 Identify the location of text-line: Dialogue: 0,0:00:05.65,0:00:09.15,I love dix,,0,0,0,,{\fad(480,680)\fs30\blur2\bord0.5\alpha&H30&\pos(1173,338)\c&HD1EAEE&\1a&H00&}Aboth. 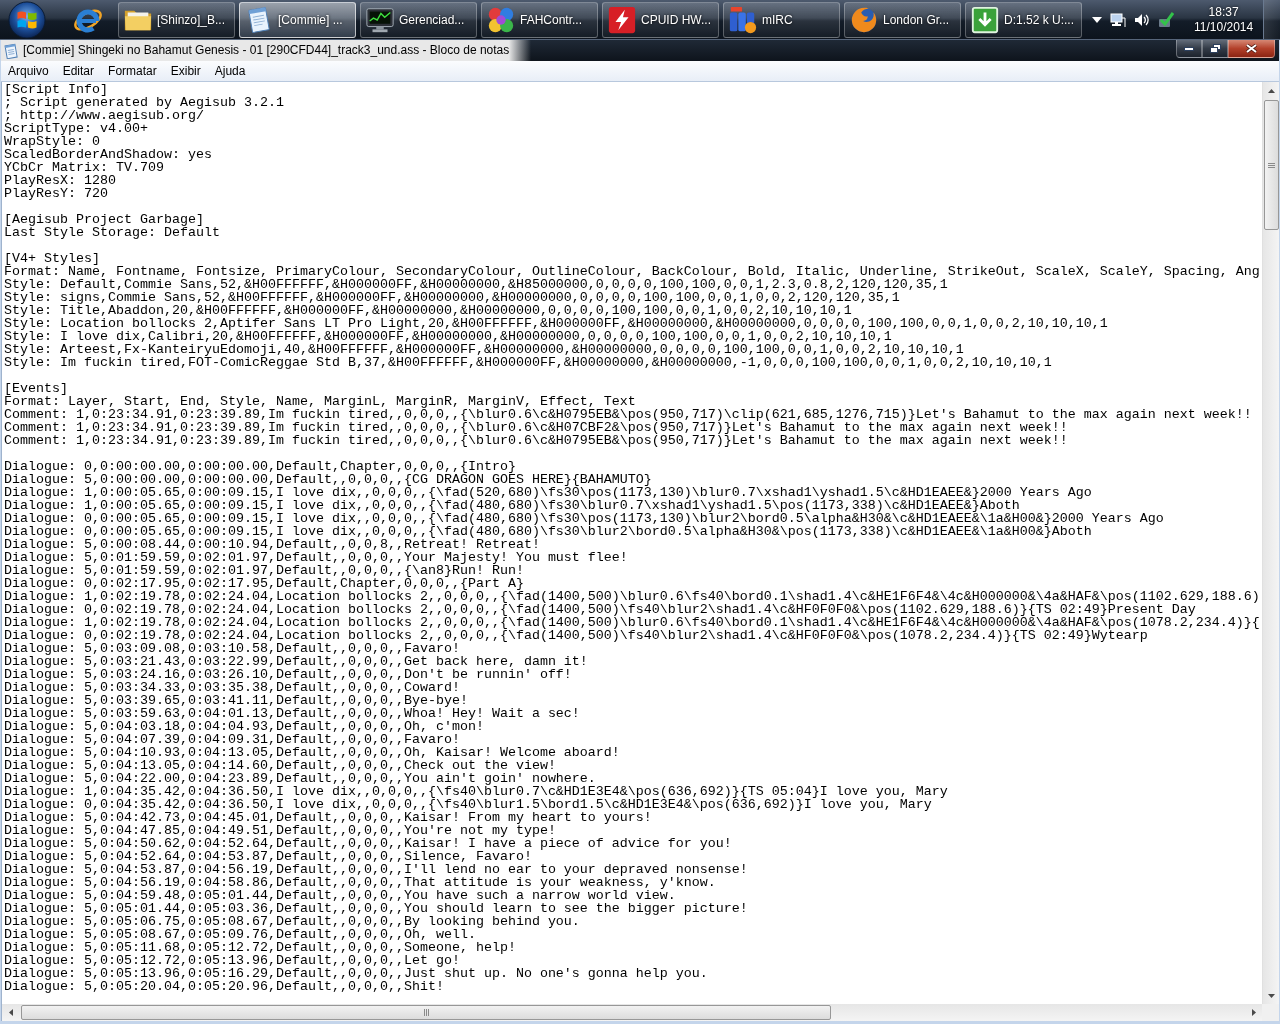
(548, 531).